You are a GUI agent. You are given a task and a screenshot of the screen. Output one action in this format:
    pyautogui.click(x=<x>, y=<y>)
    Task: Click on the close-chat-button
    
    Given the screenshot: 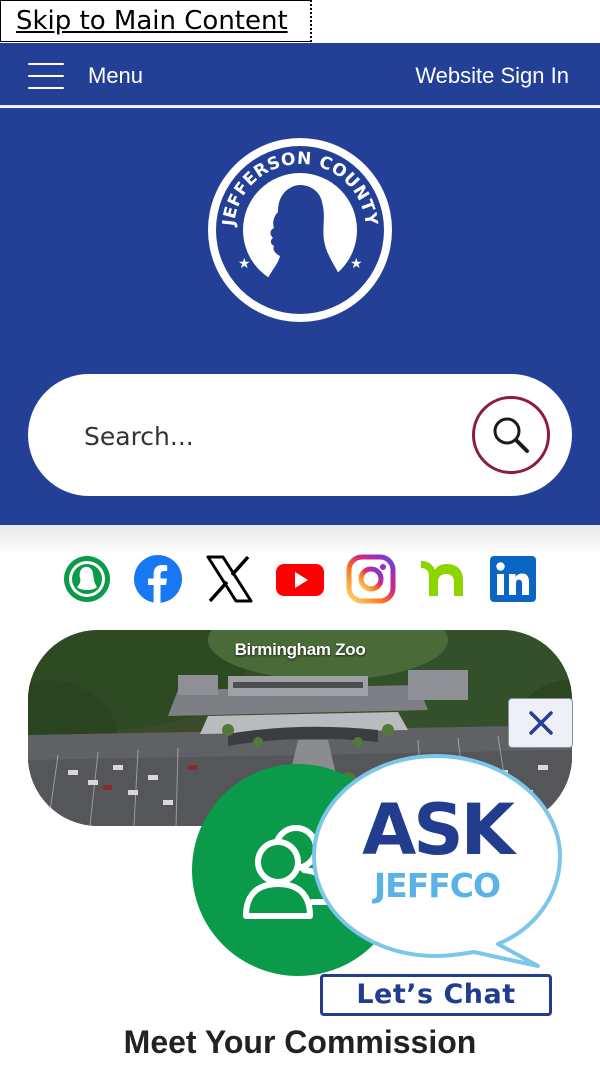 What is the action you would take?
    pyautogui.click(x=540, y=723)
    